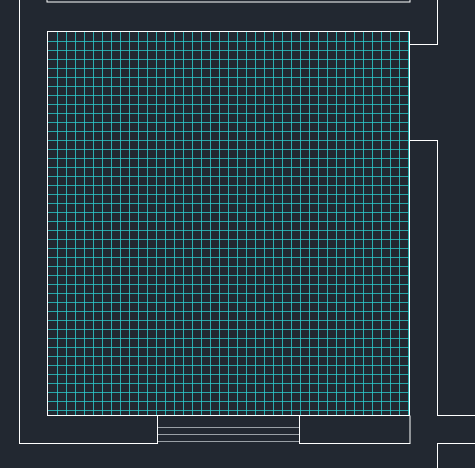 The height and width of the screenshot is (468, 475). Describe the element at coordinates (442, 278) in the screenshot. I see `right-corridor-wall` at that location.